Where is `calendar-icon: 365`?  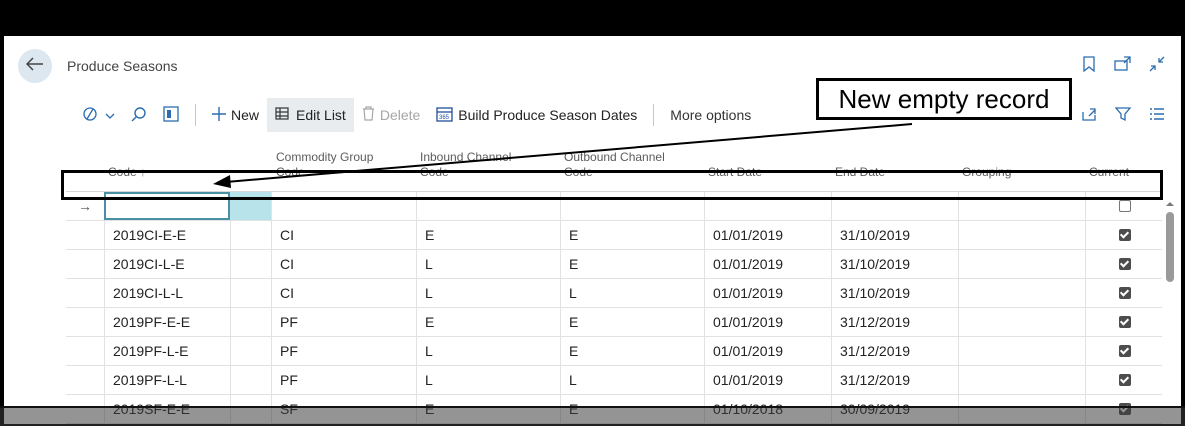
calendar-icon: 365 is located at coordinates (444, 115).